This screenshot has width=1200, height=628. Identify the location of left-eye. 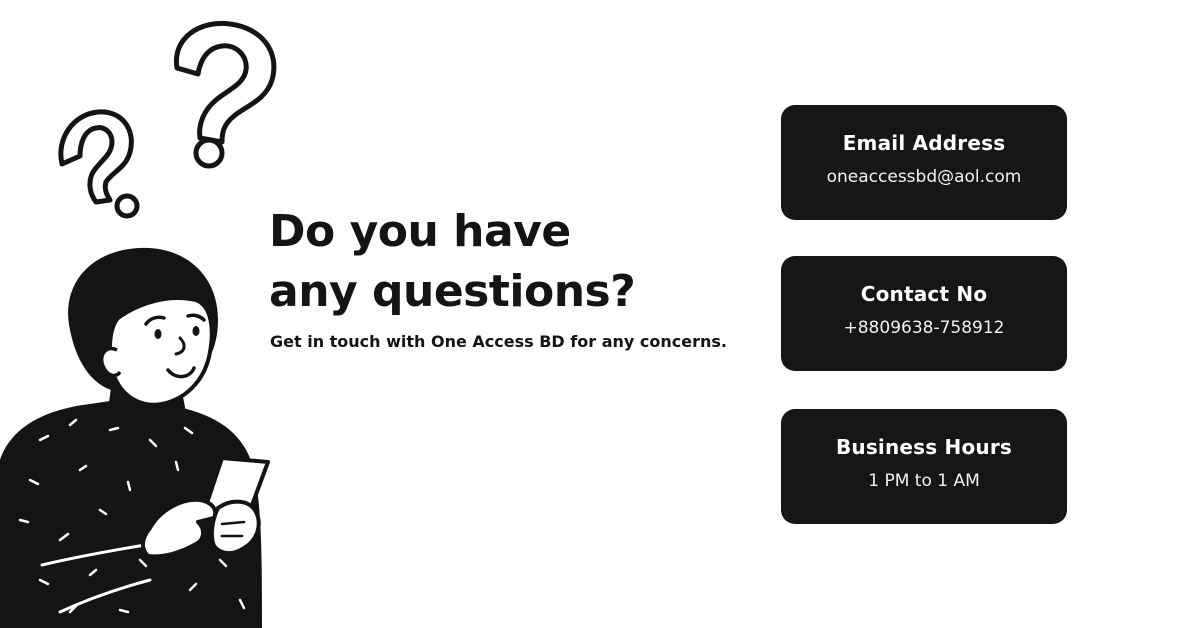
(158, 334).